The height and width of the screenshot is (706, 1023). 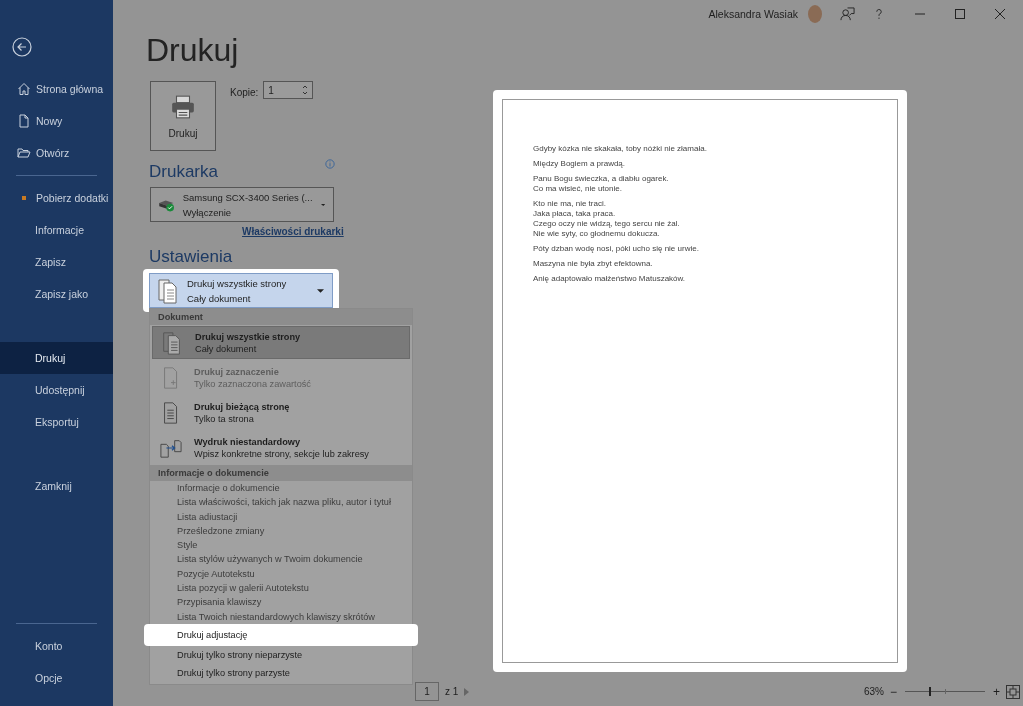 What do you see at coordinates (929, 691) in the screenshot?
I see `zoom-slider-thumb` at bounding box center [929, 691].